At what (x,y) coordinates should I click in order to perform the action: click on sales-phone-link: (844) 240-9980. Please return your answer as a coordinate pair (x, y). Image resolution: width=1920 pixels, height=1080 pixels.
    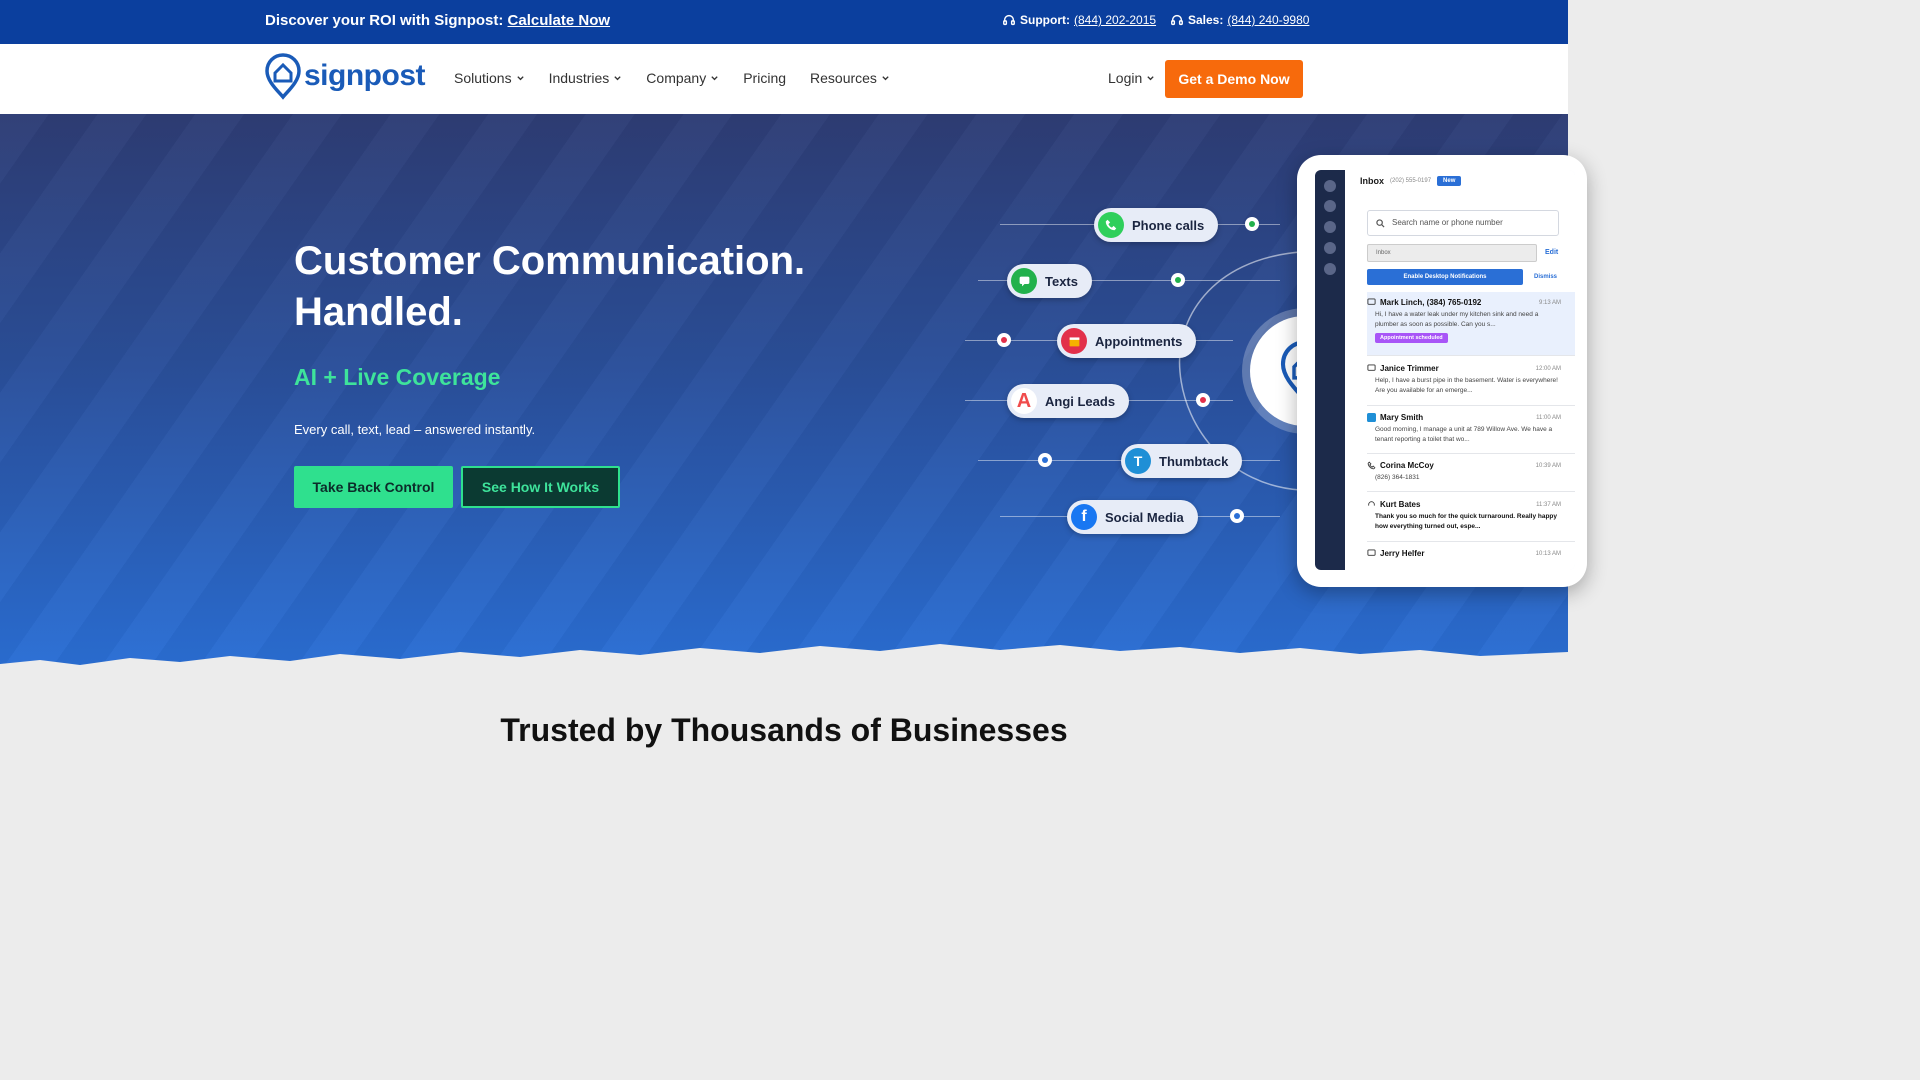
    Looking at the image, I should click on (1268, 20).